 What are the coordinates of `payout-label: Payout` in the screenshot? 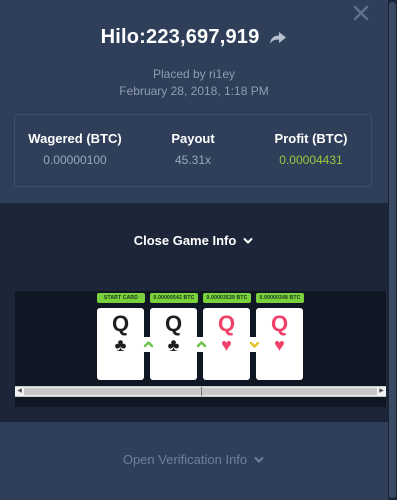 It's located at (193, 138).